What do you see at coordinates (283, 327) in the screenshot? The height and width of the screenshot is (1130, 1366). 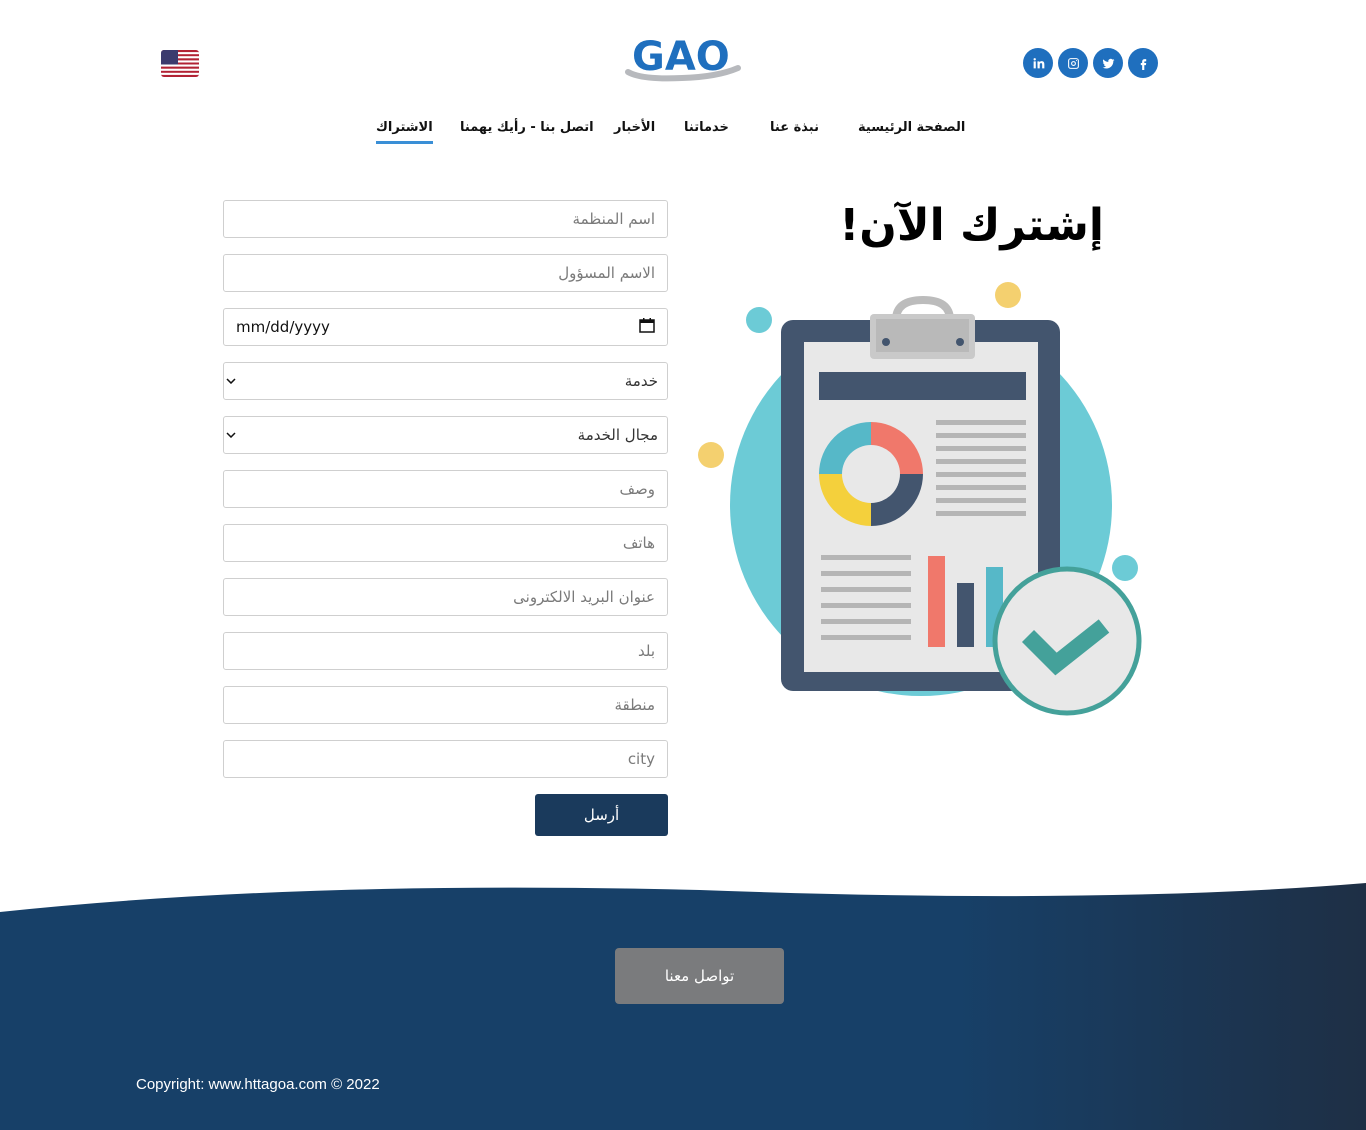 I see `date-placeholder: mm/dd/yyyy` at bounding box center [283, 327].